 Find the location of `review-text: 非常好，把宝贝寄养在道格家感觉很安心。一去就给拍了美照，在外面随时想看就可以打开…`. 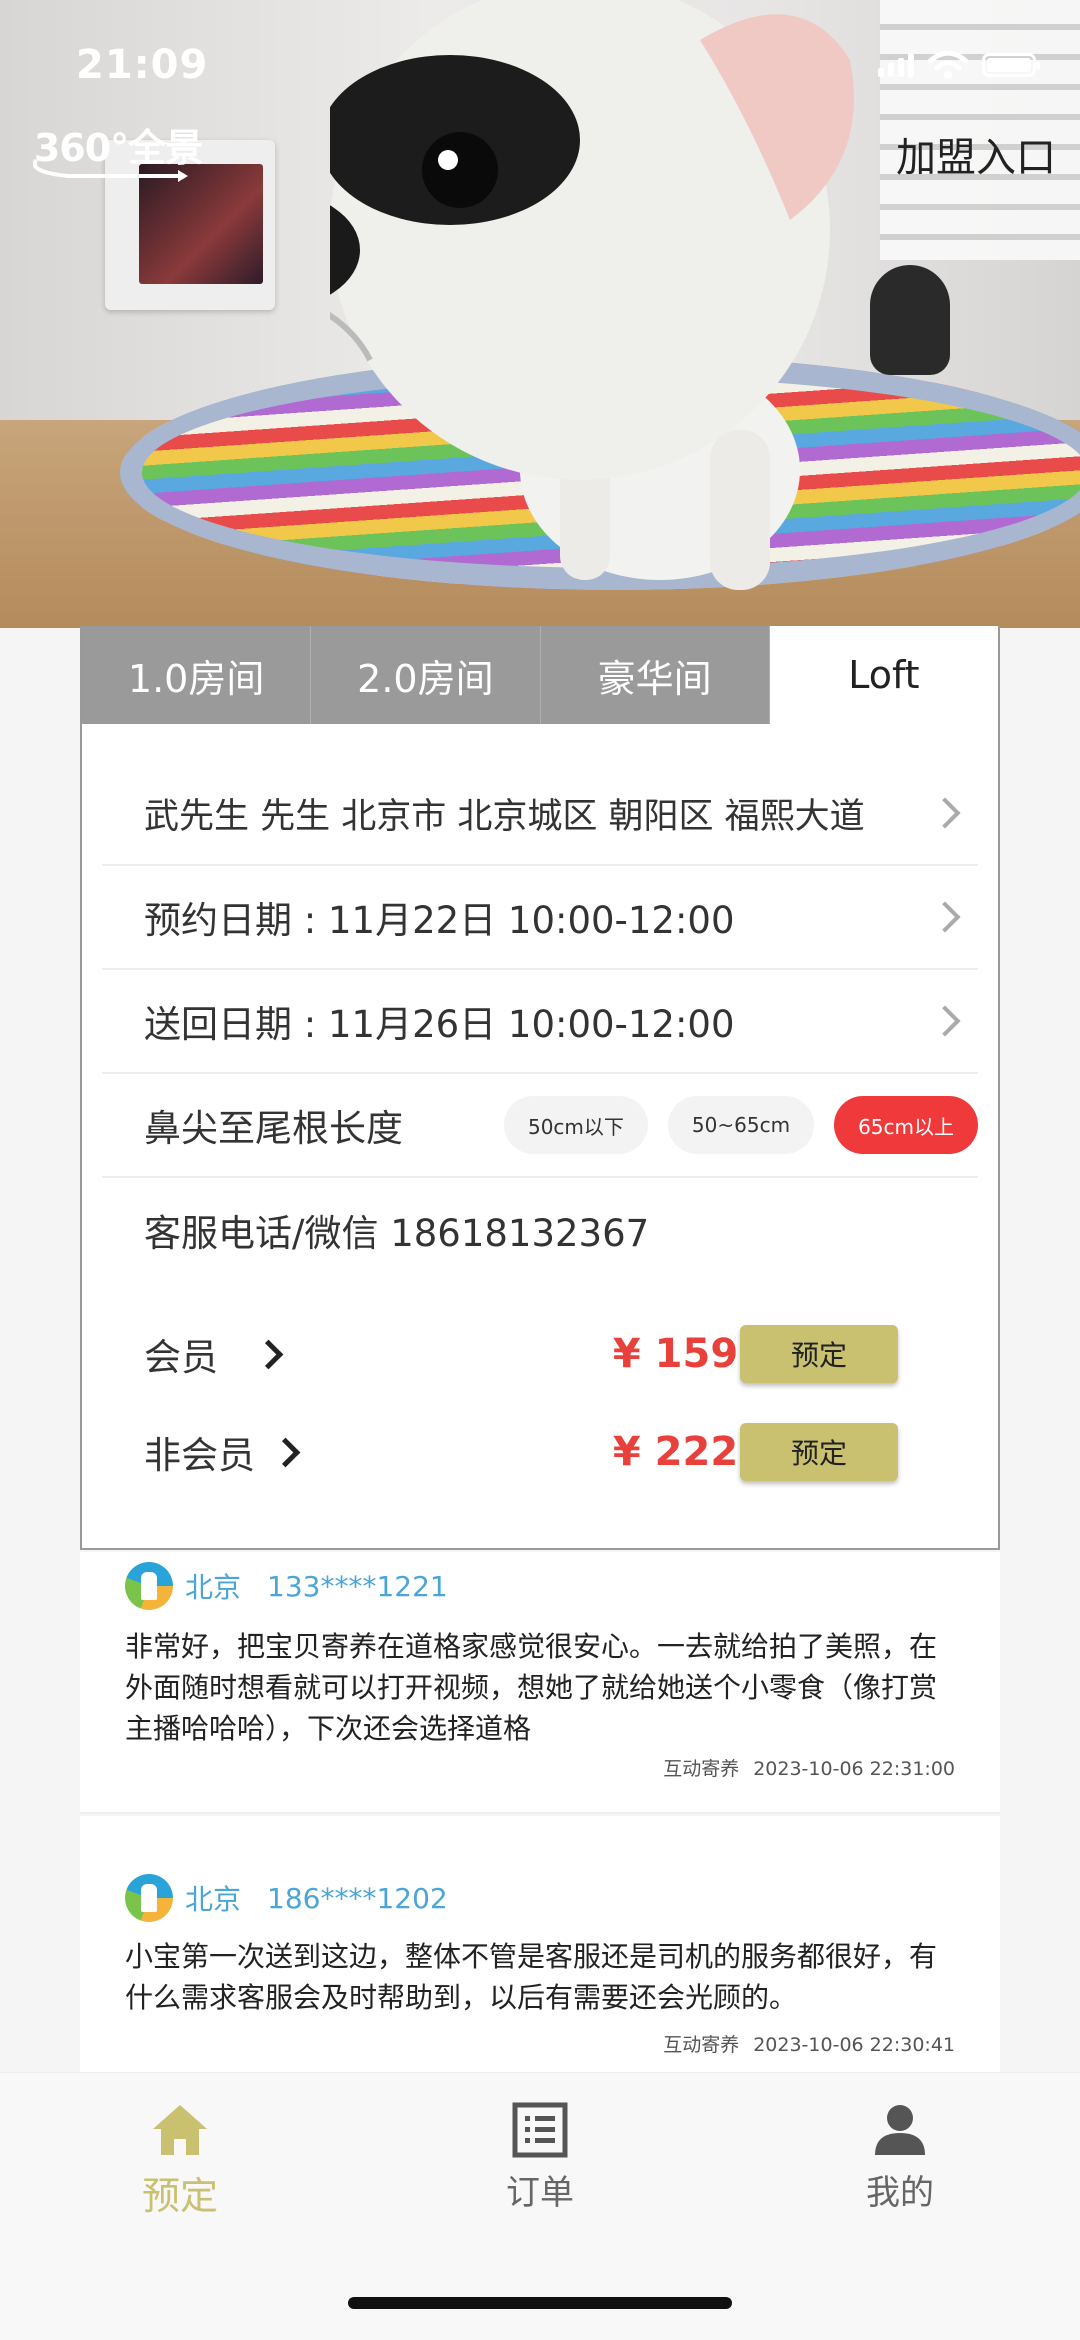

review-text: 非常好，把宝贝寄养在道格家感觉很安心。一去就给拍了美照，在外面随时想看就可以打开… is located at coordinates (531, 1687).